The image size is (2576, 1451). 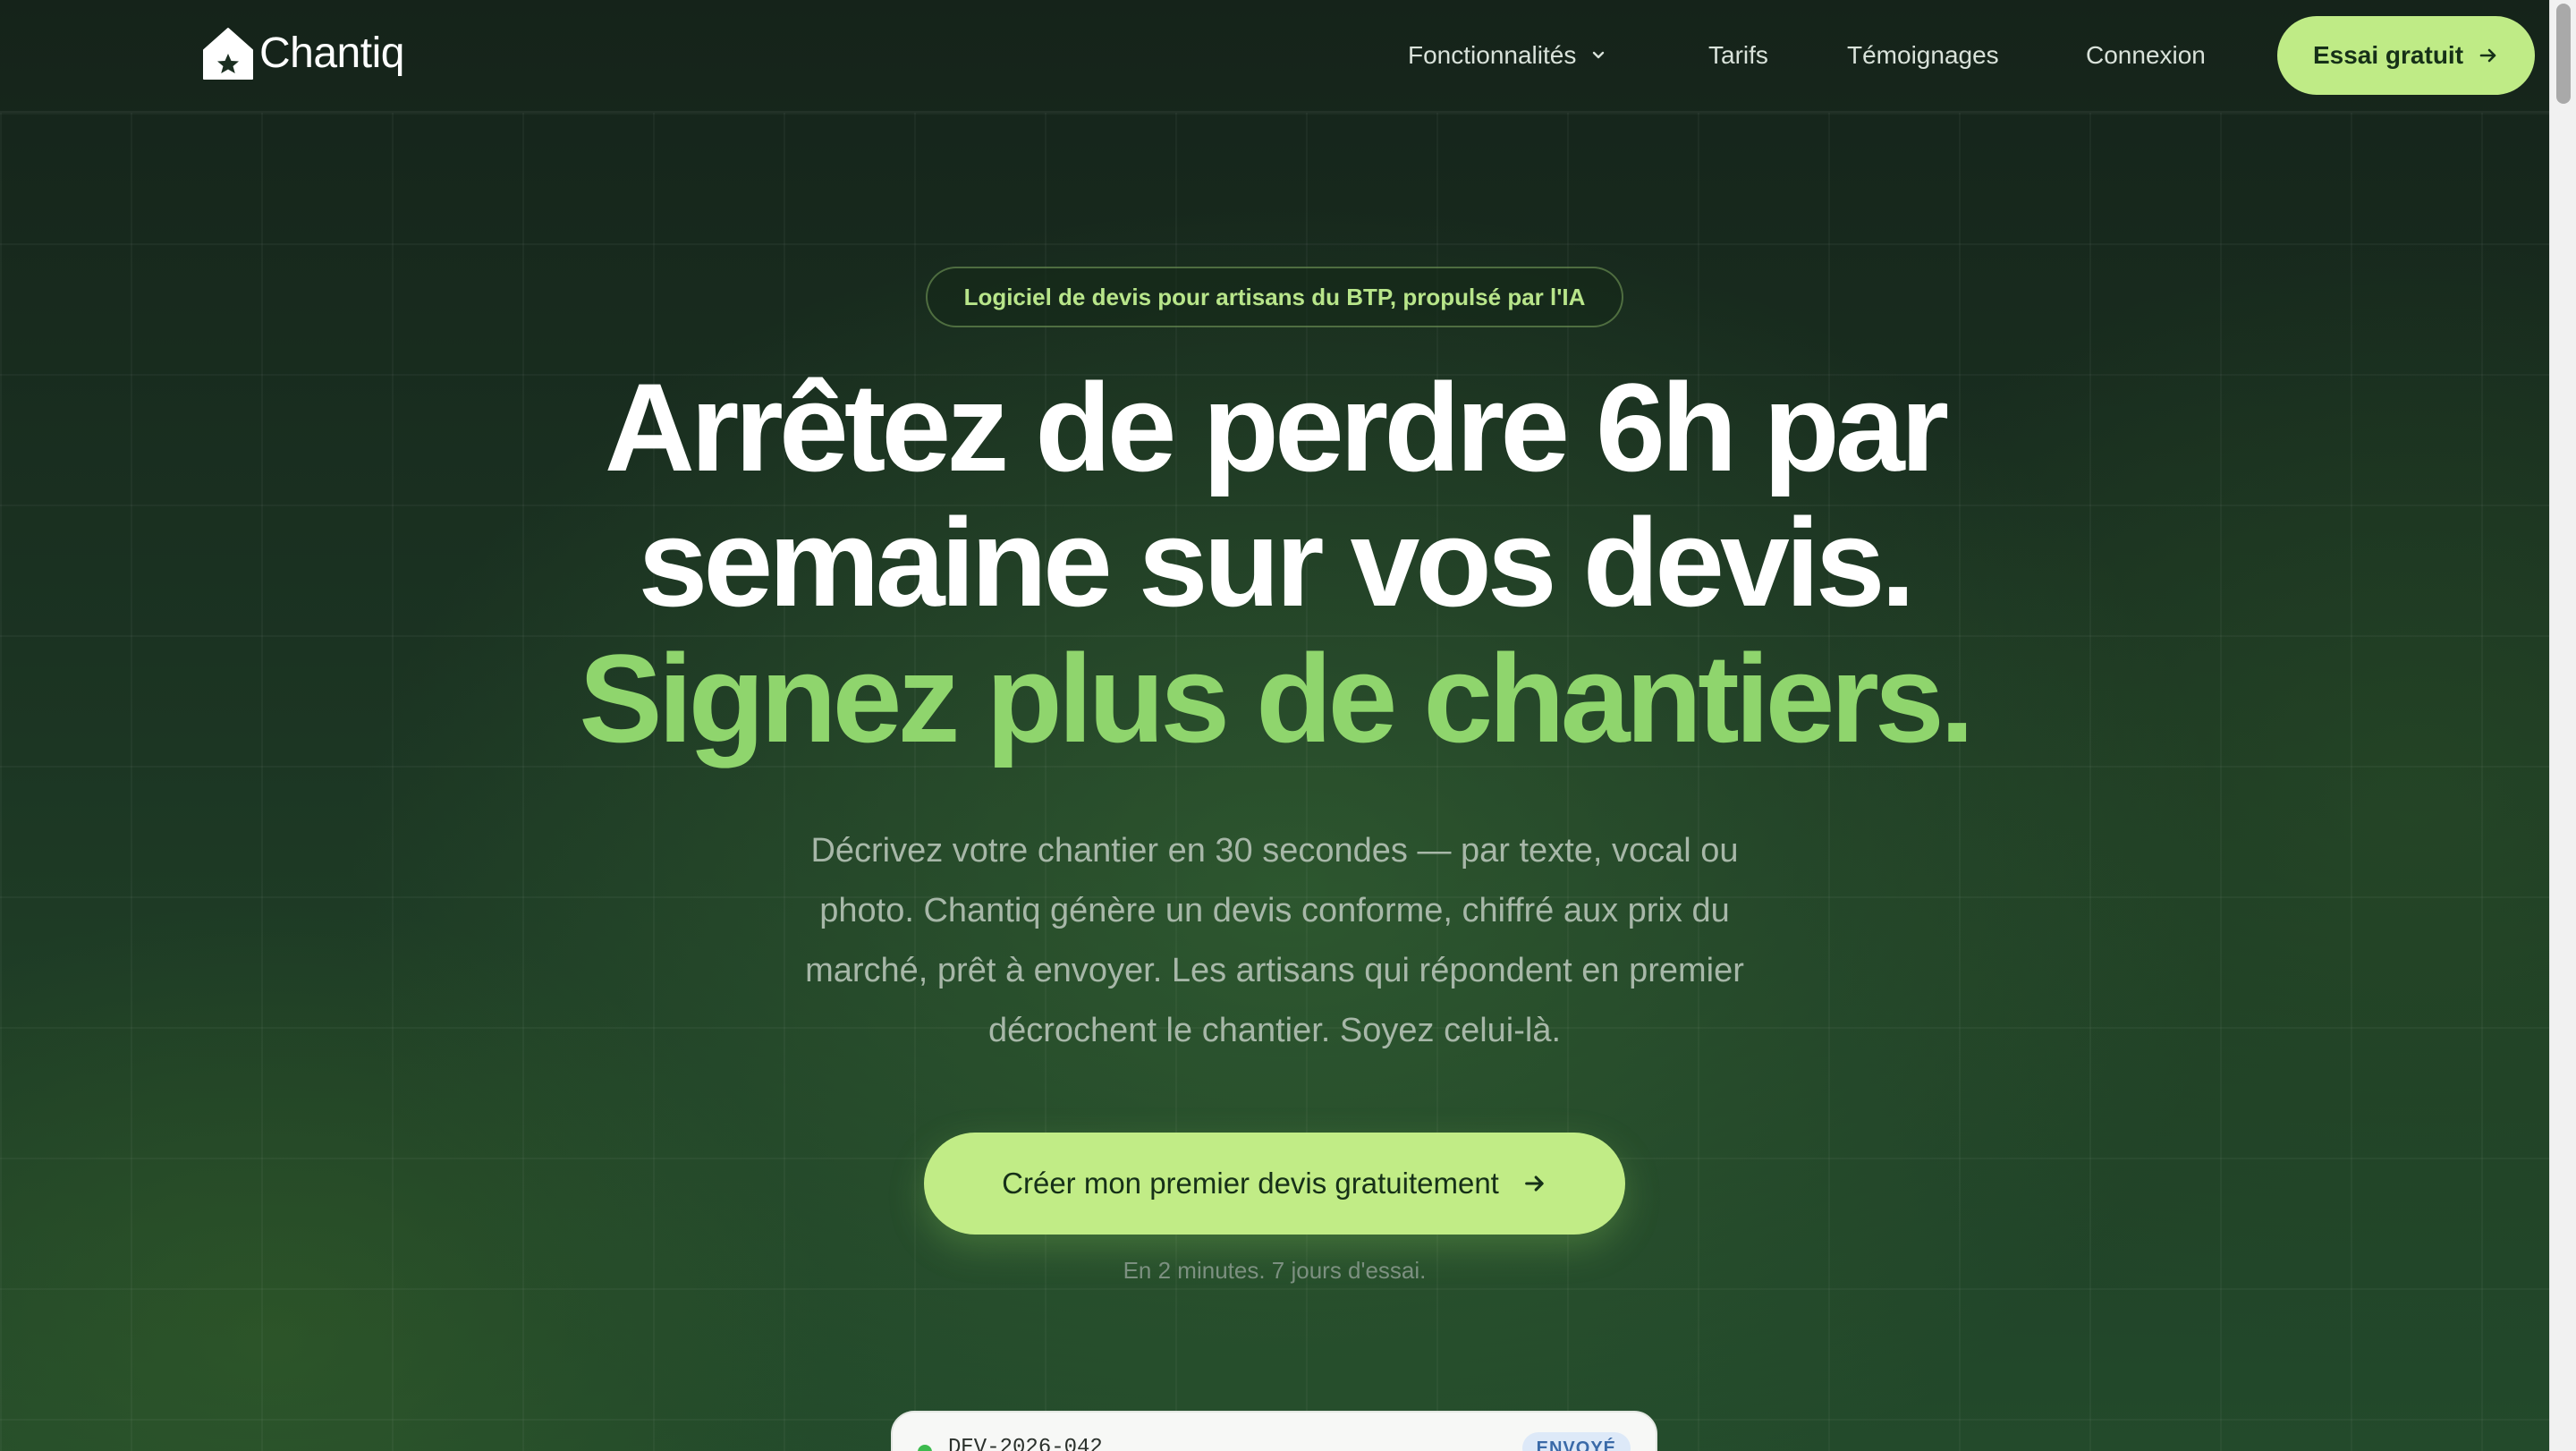 I want to click on nav-item-fonctionnalites: Fonctionnalités, so click(x=1508, y=55).